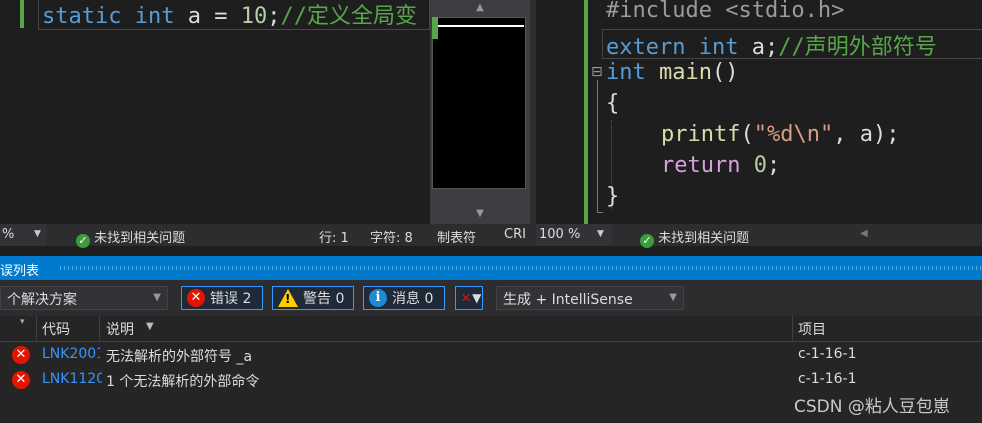  Describe the element at coordinates (720, 165) in the screenshot. I see `code-line-6: return 0;` at that location.